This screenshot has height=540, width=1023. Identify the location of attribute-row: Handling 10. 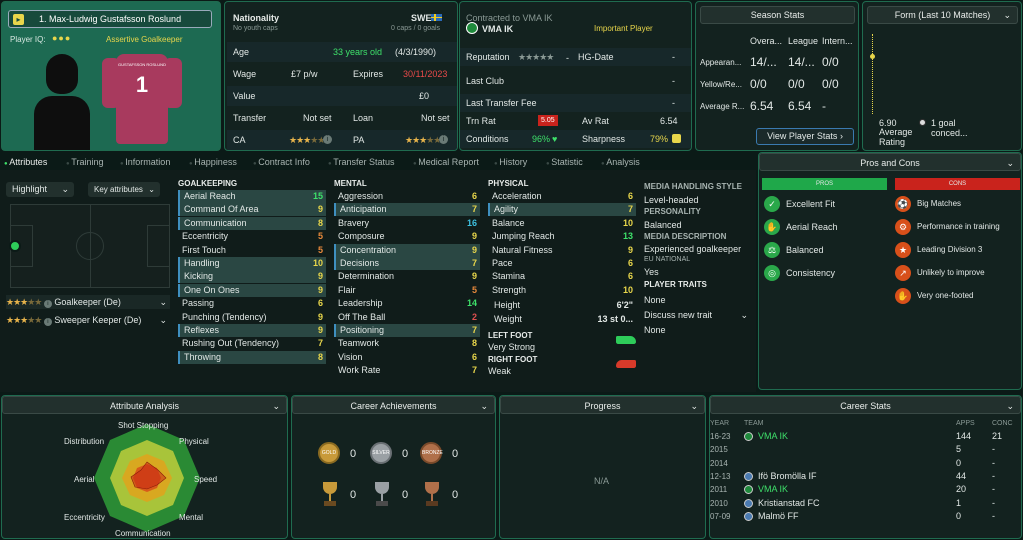
(252, 263).